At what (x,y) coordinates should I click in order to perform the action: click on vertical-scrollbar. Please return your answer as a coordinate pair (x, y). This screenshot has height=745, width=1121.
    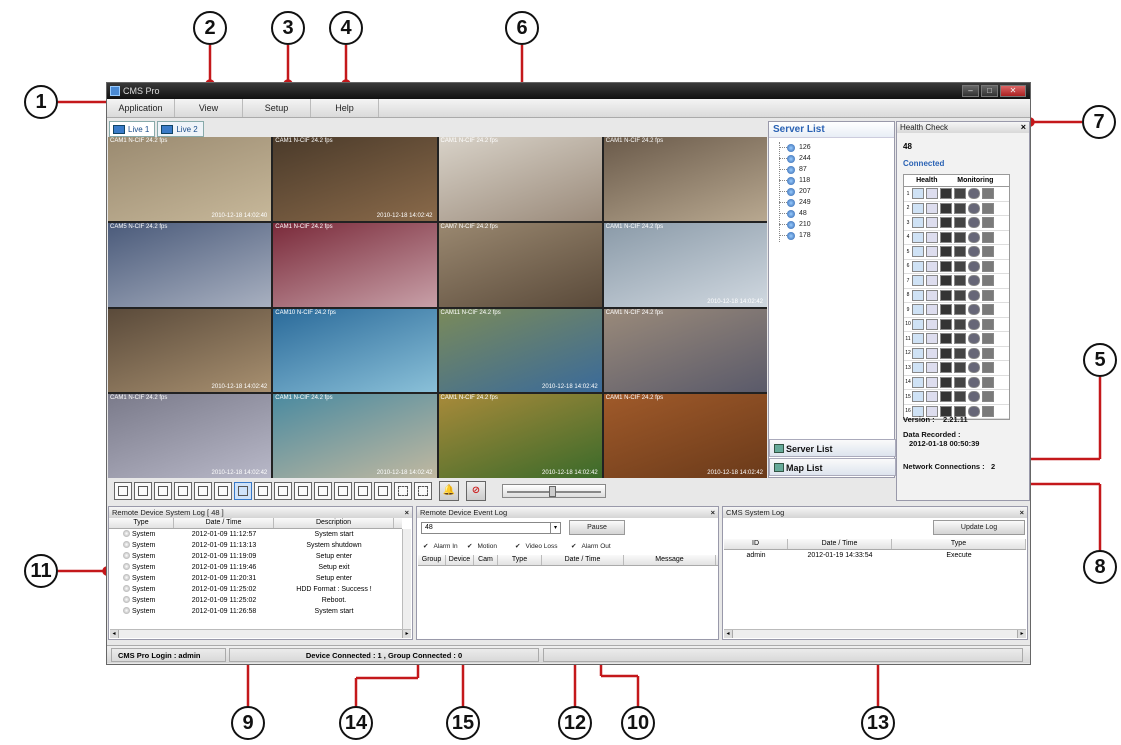
    Looking at the image, I should click on (406, 579).